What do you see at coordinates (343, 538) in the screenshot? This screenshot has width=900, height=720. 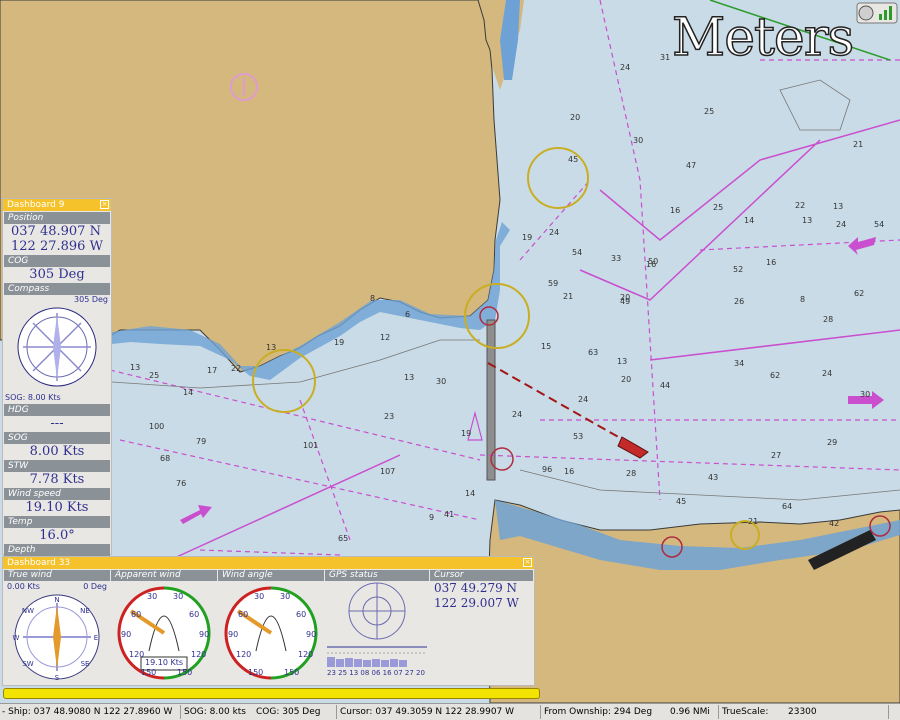 I see `depth-sounding: 65` at bounding box center [343, 538].